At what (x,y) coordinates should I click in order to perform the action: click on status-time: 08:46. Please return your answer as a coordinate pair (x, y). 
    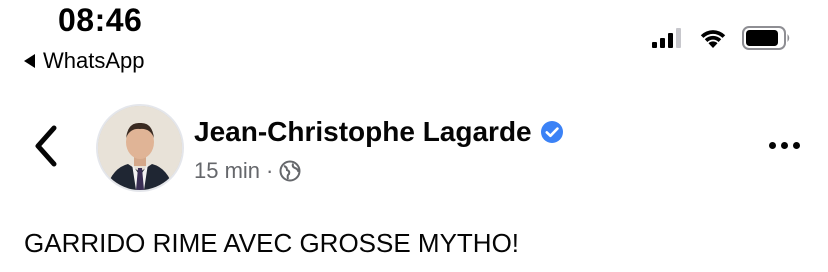
    Looking at the image, I should click on (100, 20).